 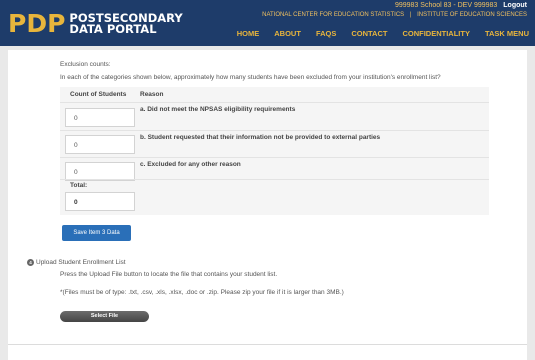 I want to click on total-label: Total:, so click(x=79, y=185).